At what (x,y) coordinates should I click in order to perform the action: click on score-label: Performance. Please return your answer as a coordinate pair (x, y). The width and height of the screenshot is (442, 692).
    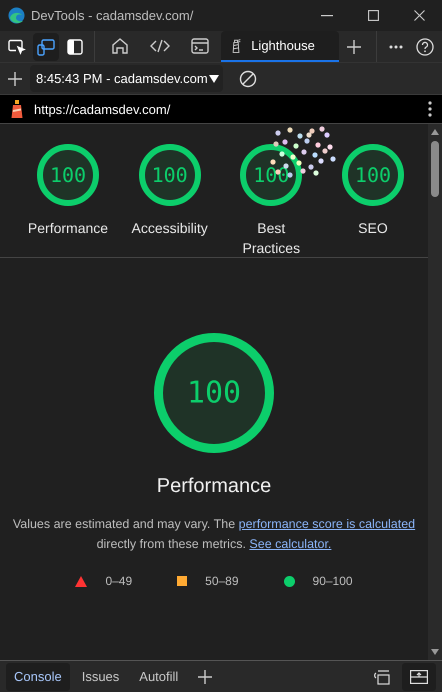
    Looking at the image, I should click on (68, 228).